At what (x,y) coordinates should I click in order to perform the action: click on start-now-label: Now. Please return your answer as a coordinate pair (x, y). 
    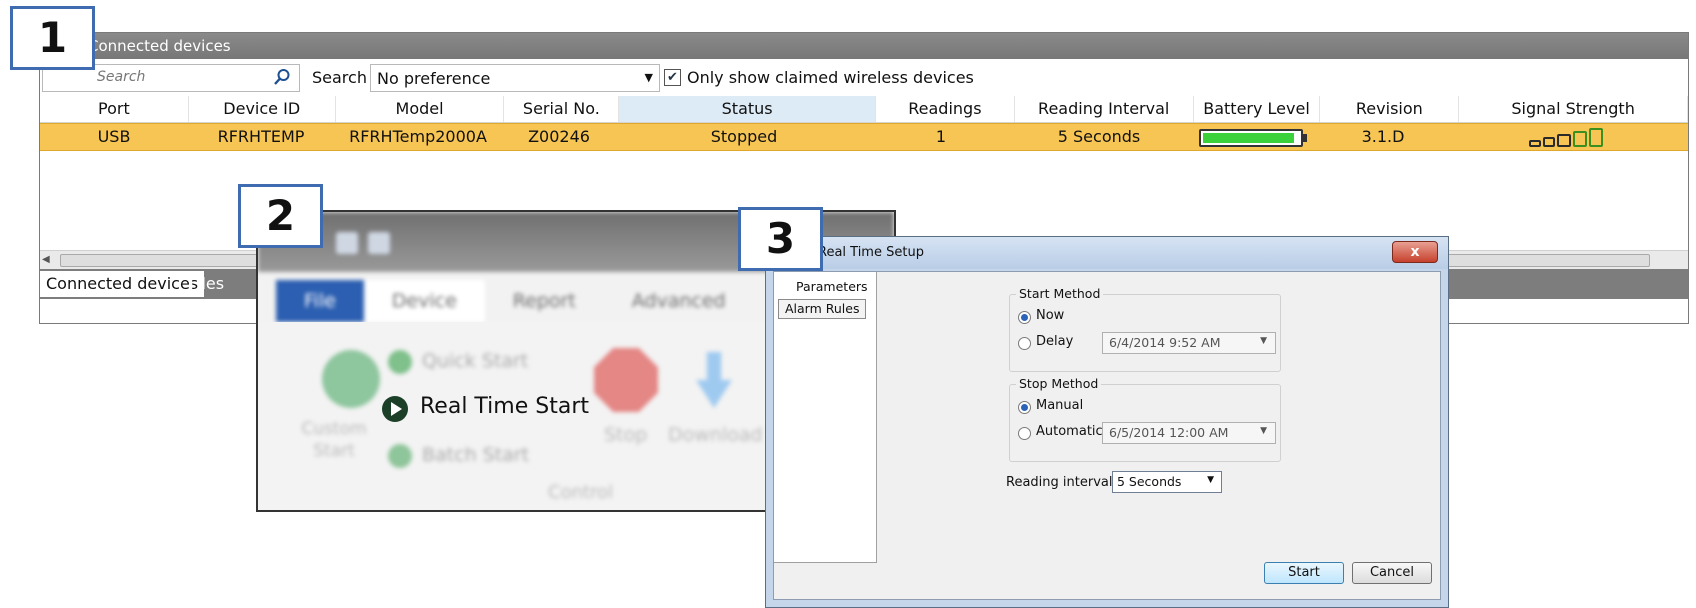
    Looking at the image, I should click on (1050, 315).